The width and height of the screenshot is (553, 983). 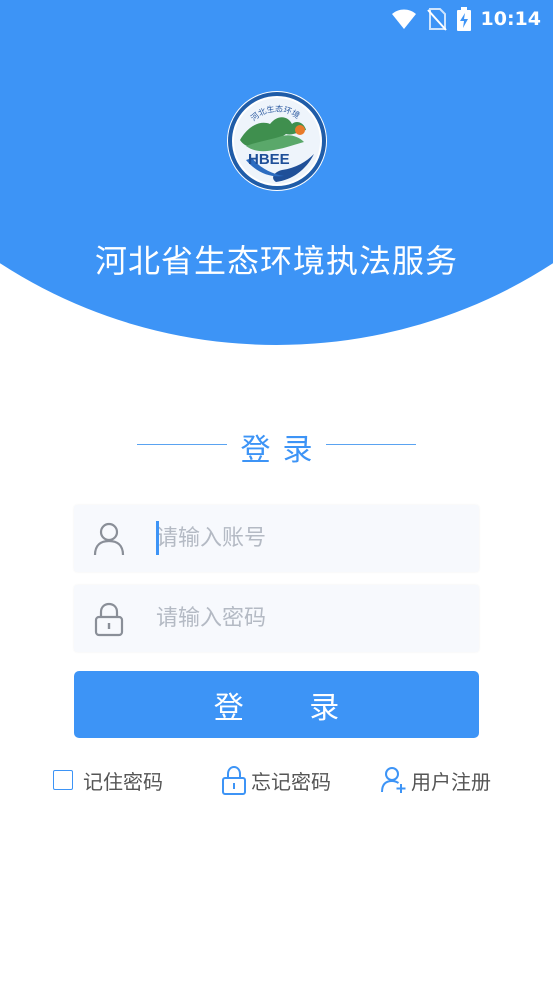 I want to click on logo-text: HBEE, so click(x=269, y=159).